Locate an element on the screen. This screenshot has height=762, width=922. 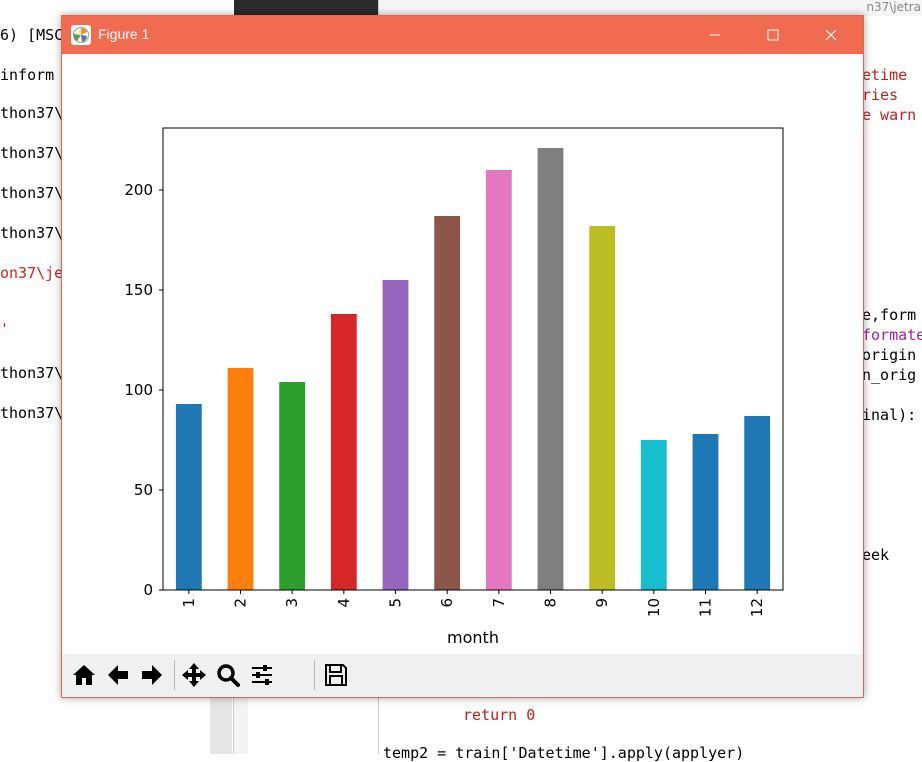
sliders-icon is located at coordinates (262, 675).